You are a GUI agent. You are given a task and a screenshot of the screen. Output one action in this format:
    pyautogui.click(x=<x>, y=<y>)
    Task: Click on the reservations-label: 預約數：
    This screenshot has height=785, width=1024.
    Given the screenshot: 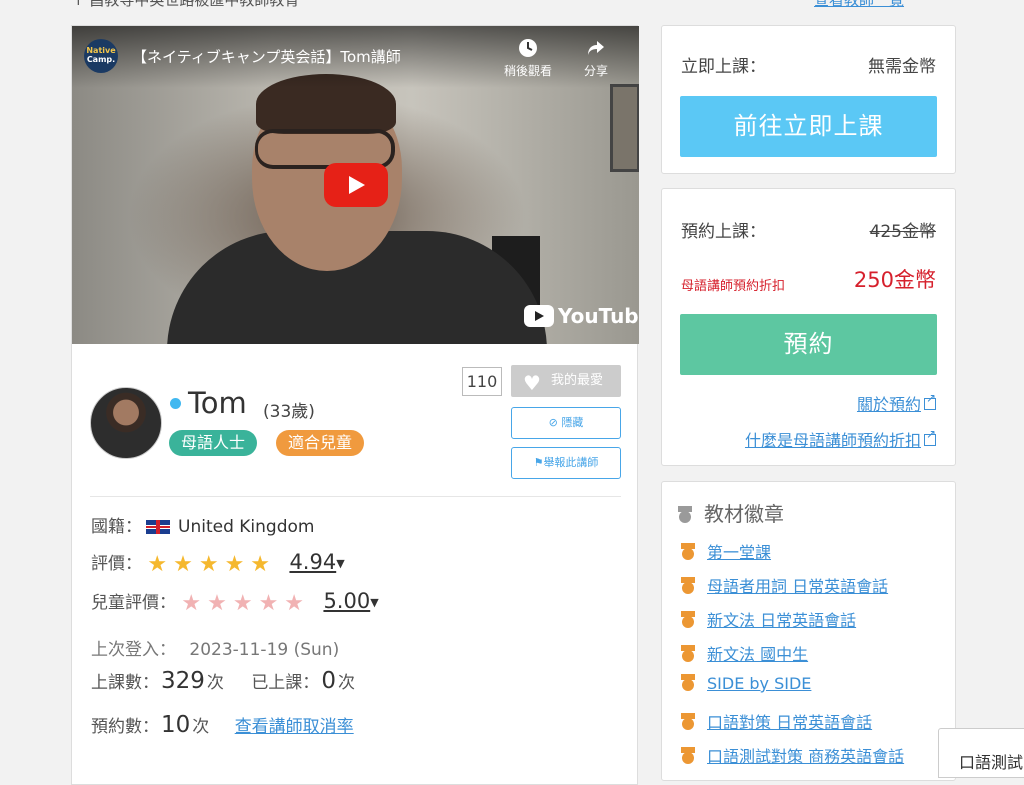 What is the action you would take?
    pyautogui.click(x=125, y=727)
    